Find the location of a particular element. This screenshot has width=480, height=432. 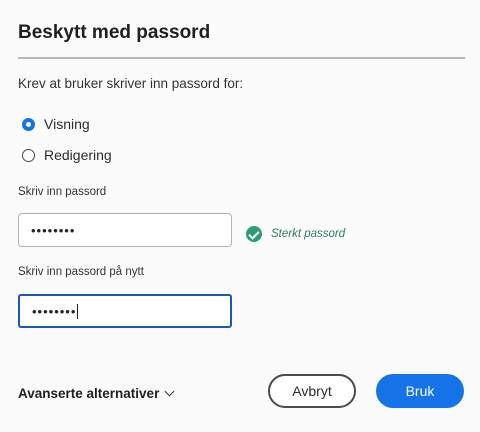

password-value: •••••••• is located at coordinates (53, 230).